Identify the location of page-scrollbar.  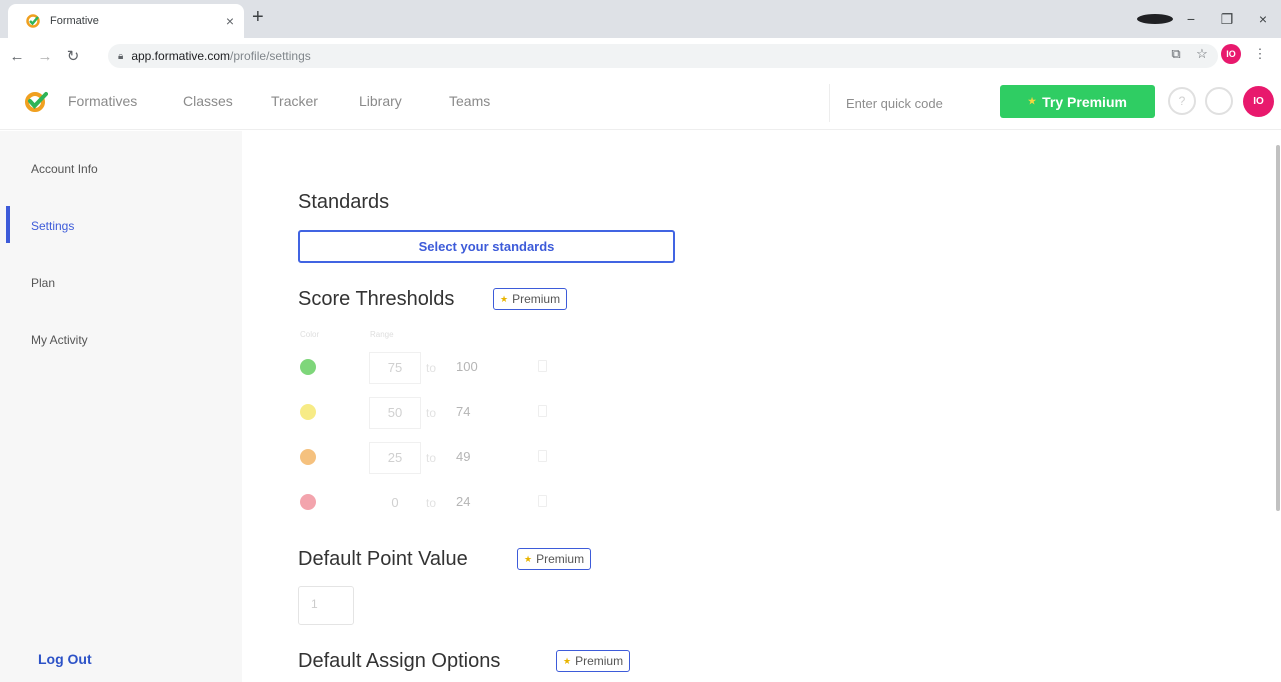
(1278, 328).